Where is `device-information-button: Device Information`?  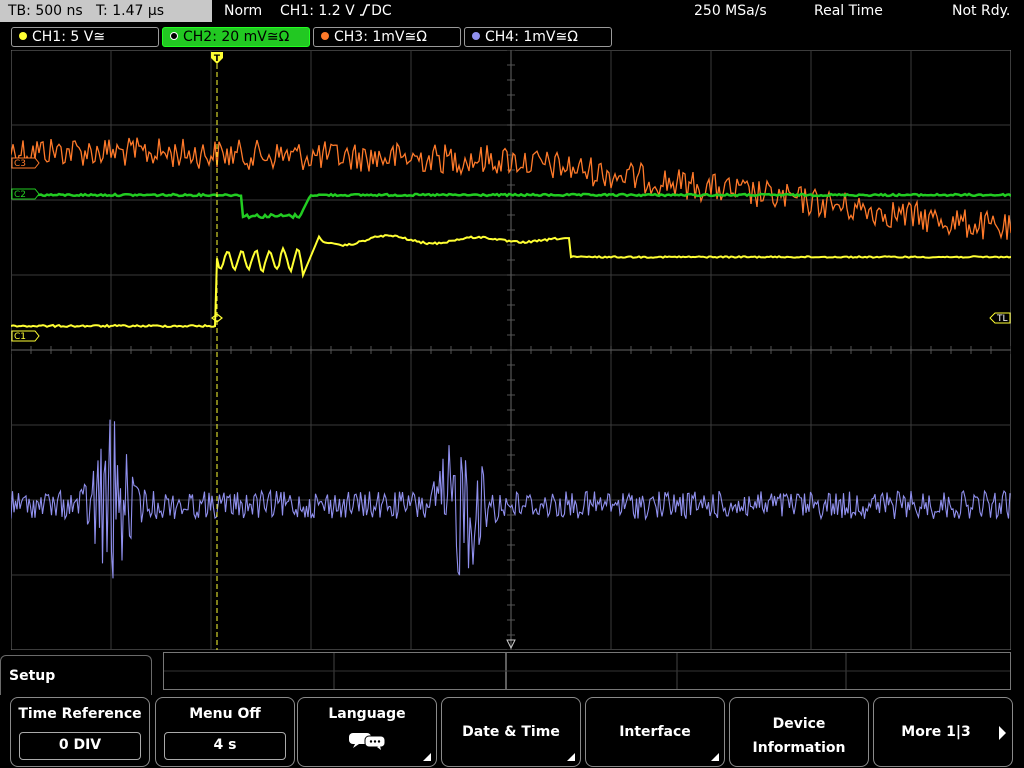
device-information-button: Device Information is located at coordinates (799, 732).